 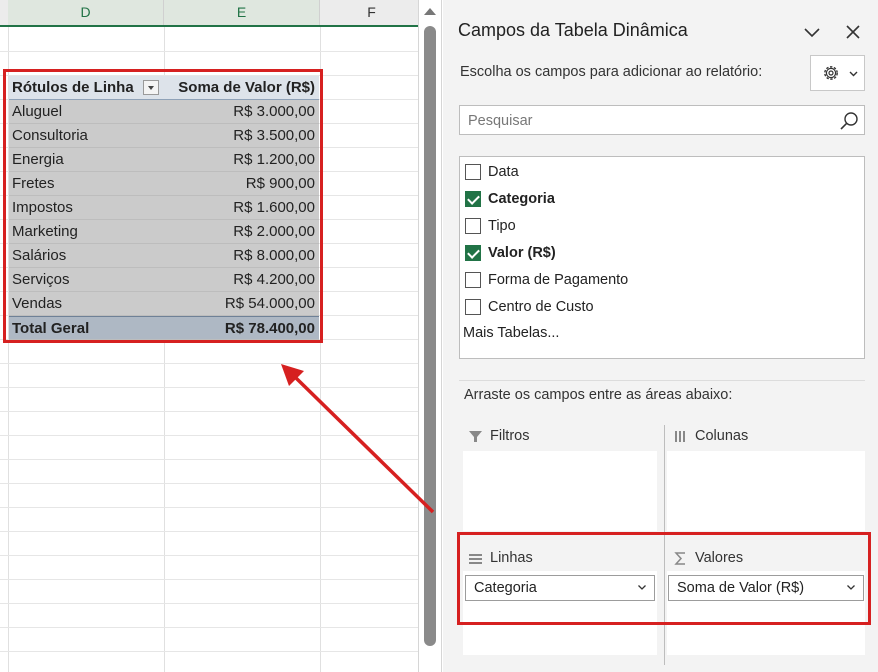 I want to click on tools-button, so click(x=837, y=73).